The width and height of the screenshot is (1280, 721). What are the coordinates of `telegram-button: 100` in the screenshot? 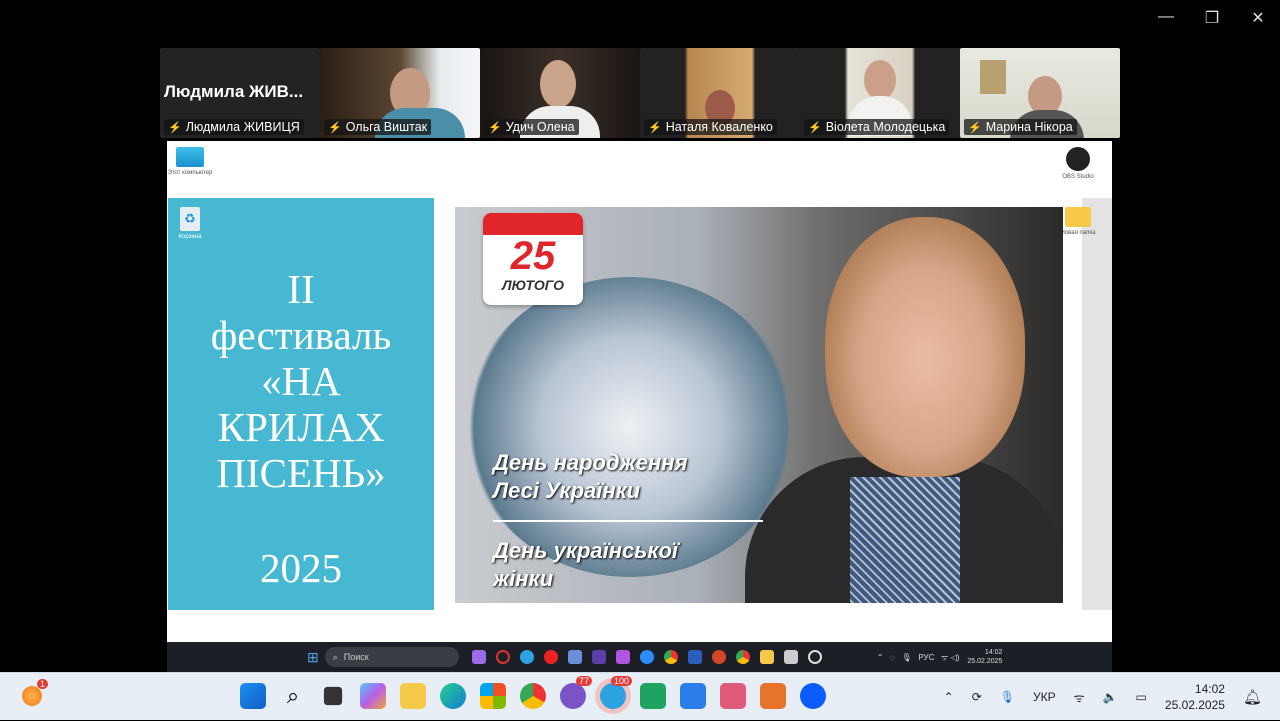 It's located at (616, 692).